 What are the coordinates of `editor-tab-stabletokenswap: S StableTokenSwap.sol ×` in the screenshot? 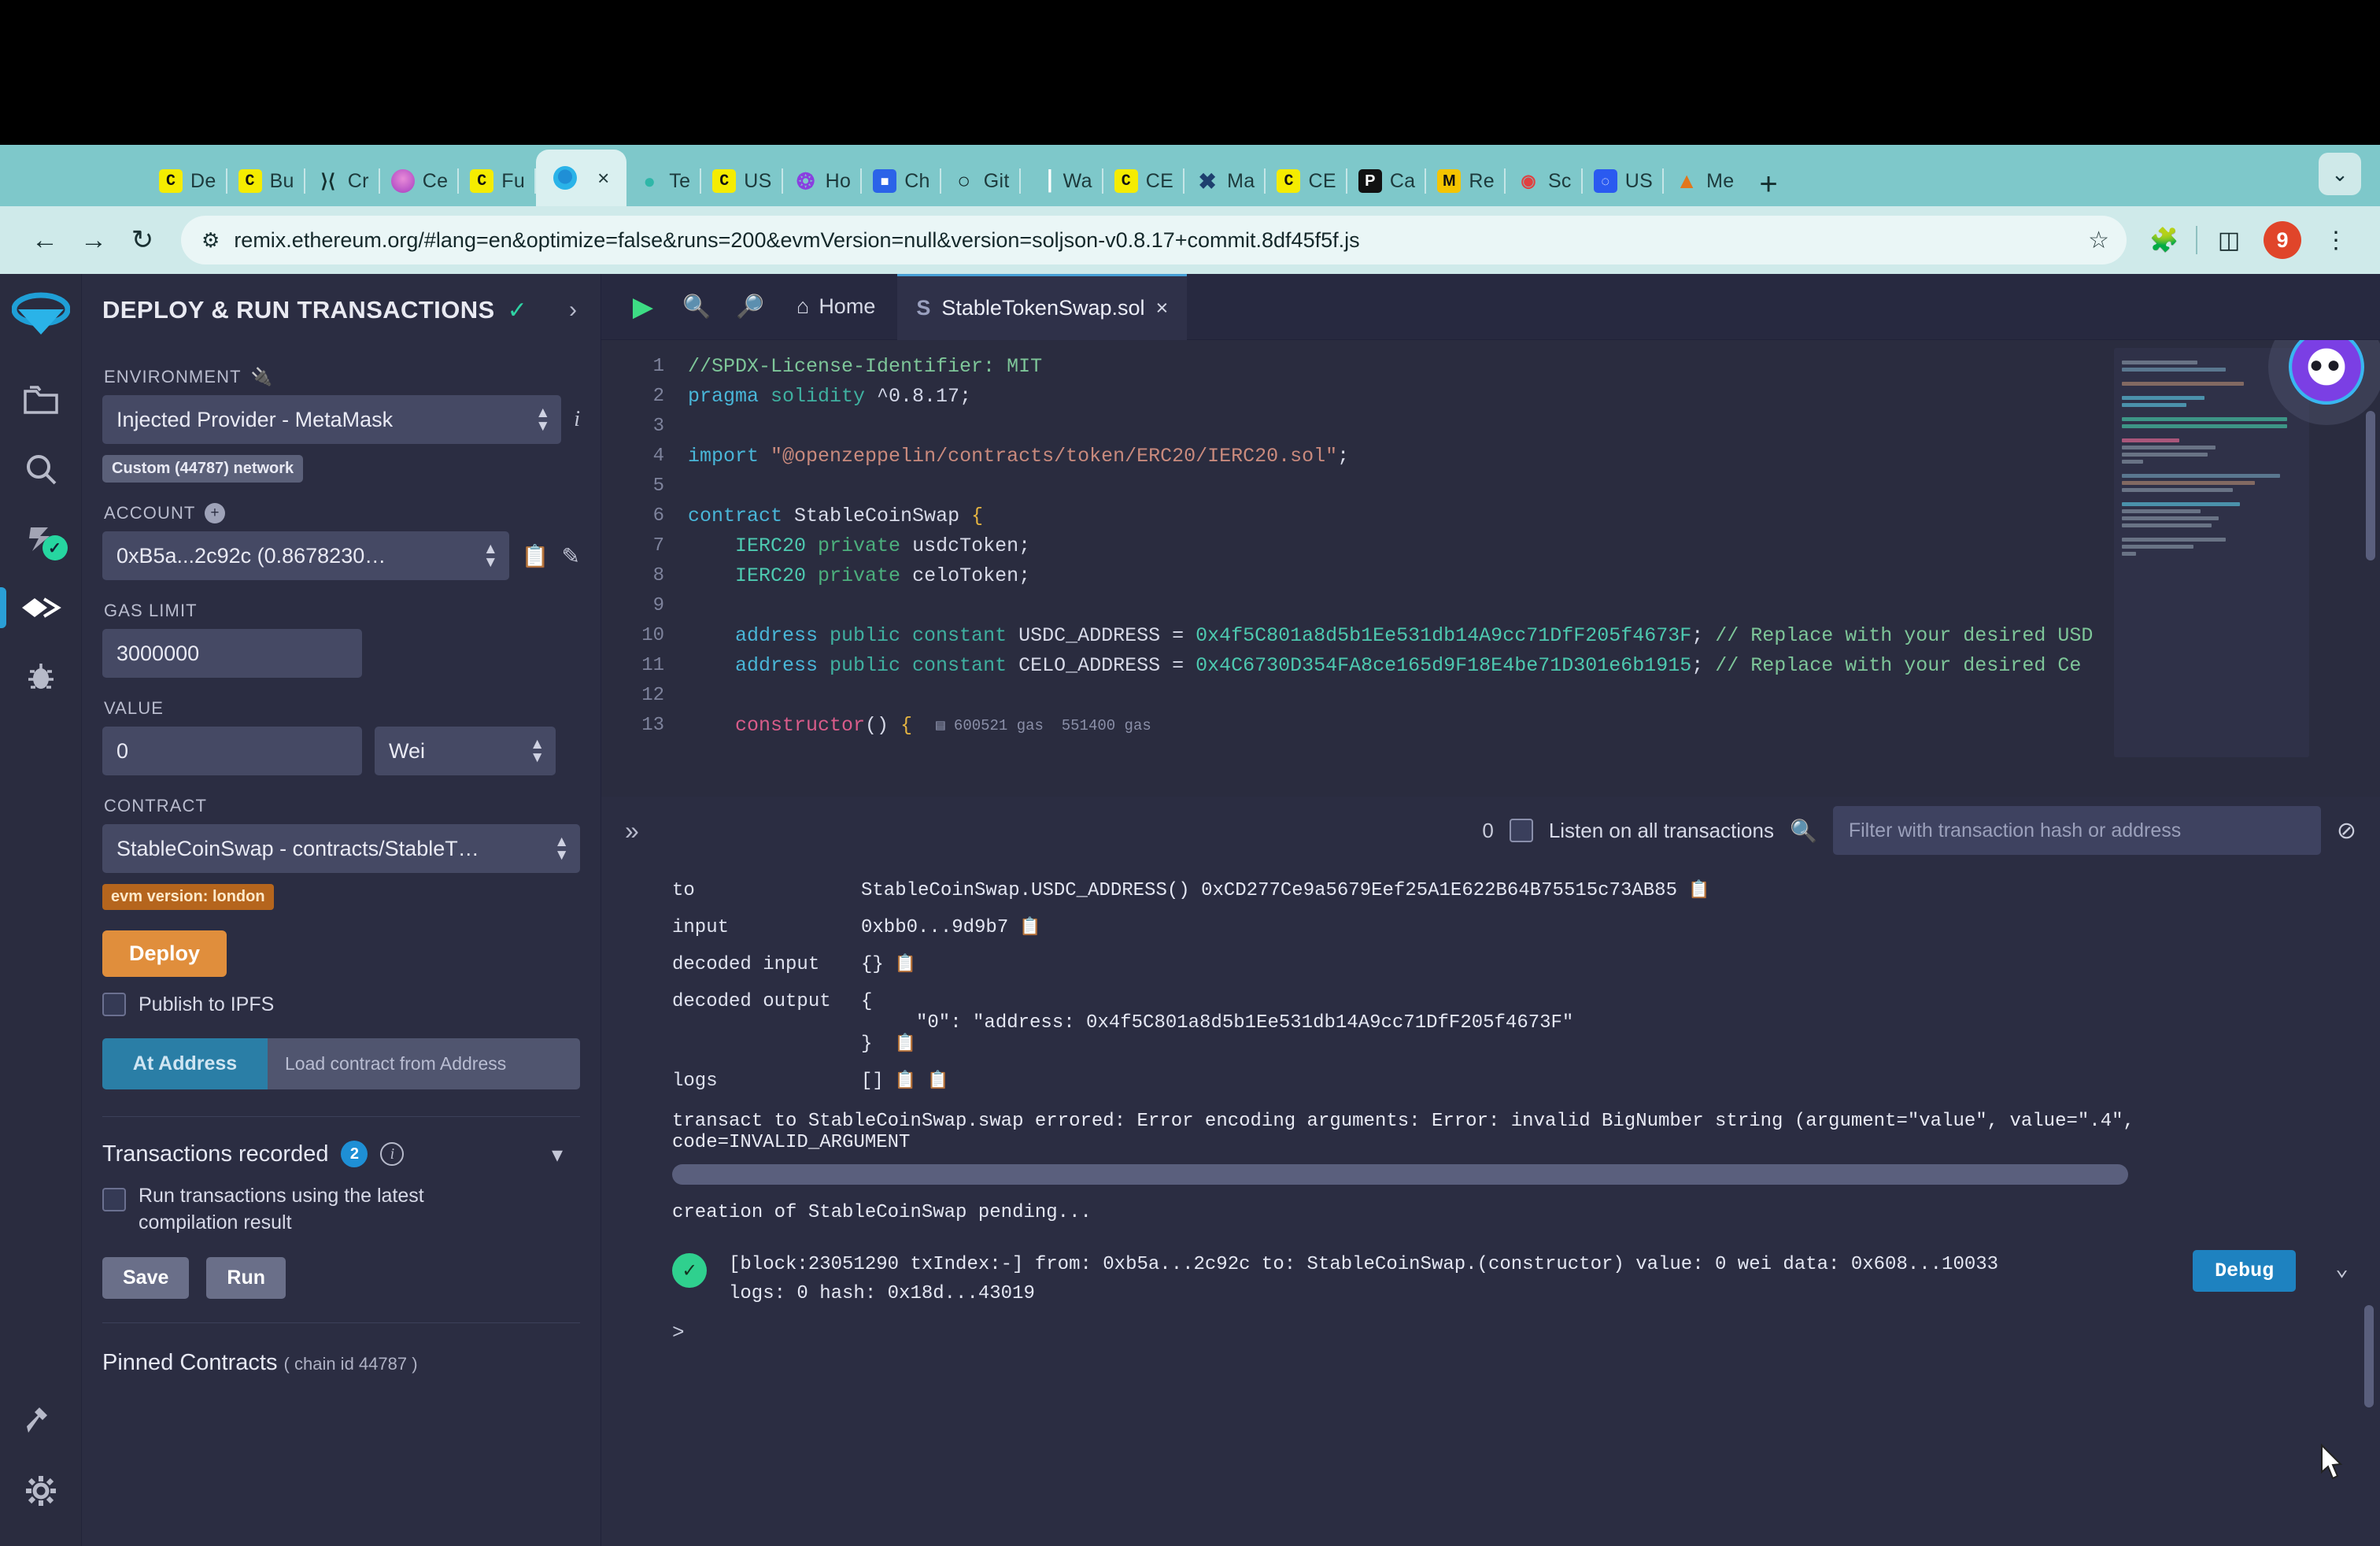 It's located at (1042, 307).